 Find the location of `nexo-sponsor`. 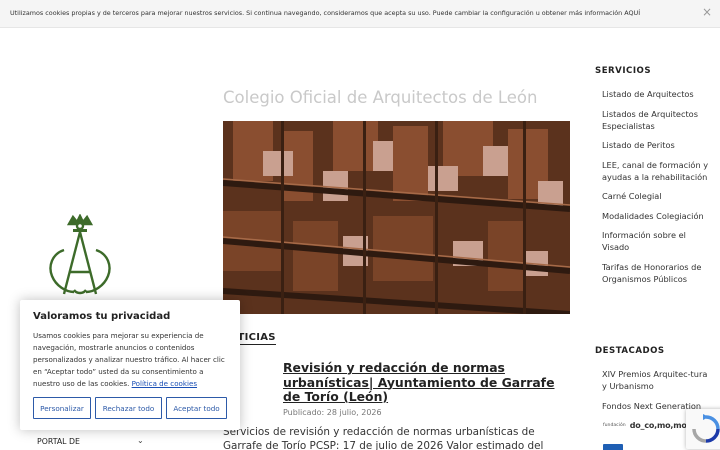

nexo-sponsor is located at coordinates (613, 447).